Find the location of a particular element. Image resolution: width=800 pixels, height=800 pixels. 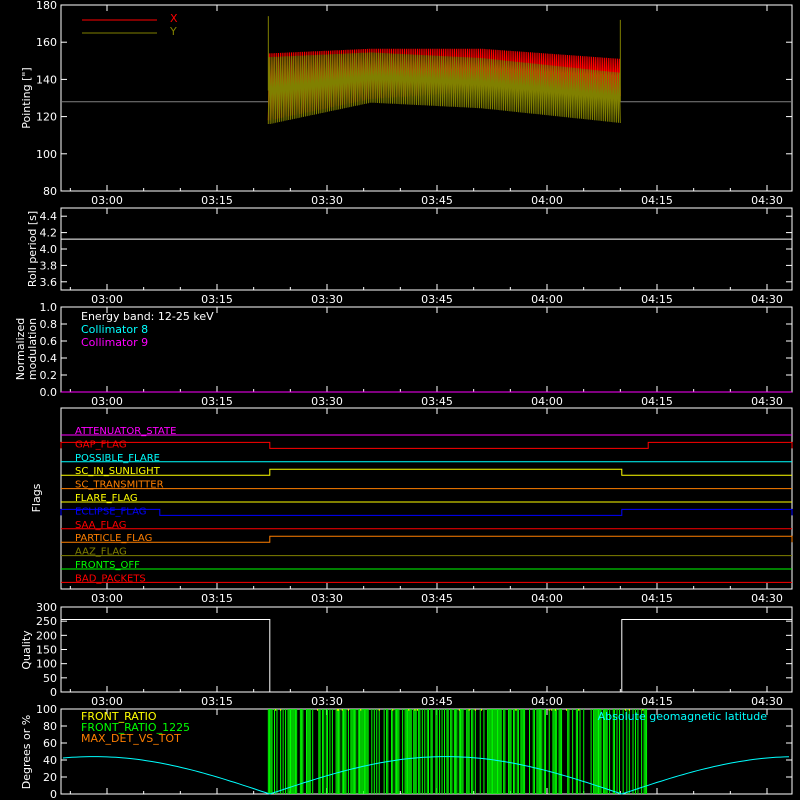

ytick-label: 4.4 is located at coordinates (49, 216).